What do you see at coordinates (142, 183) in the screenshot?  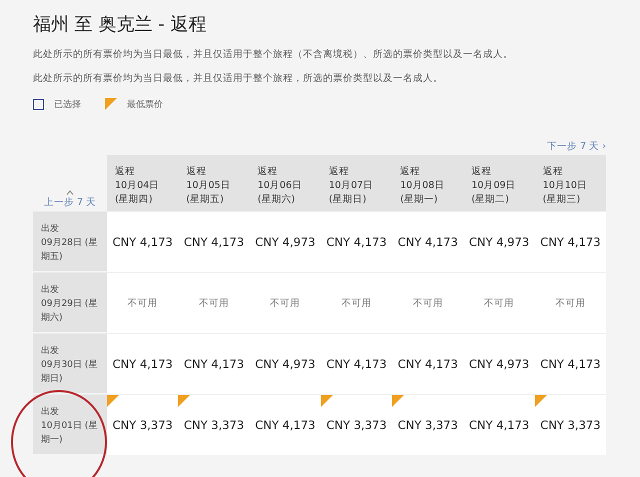 I see `return-date-header: 返程 10月04日 (星期四)` at bounding box center [142, 183].